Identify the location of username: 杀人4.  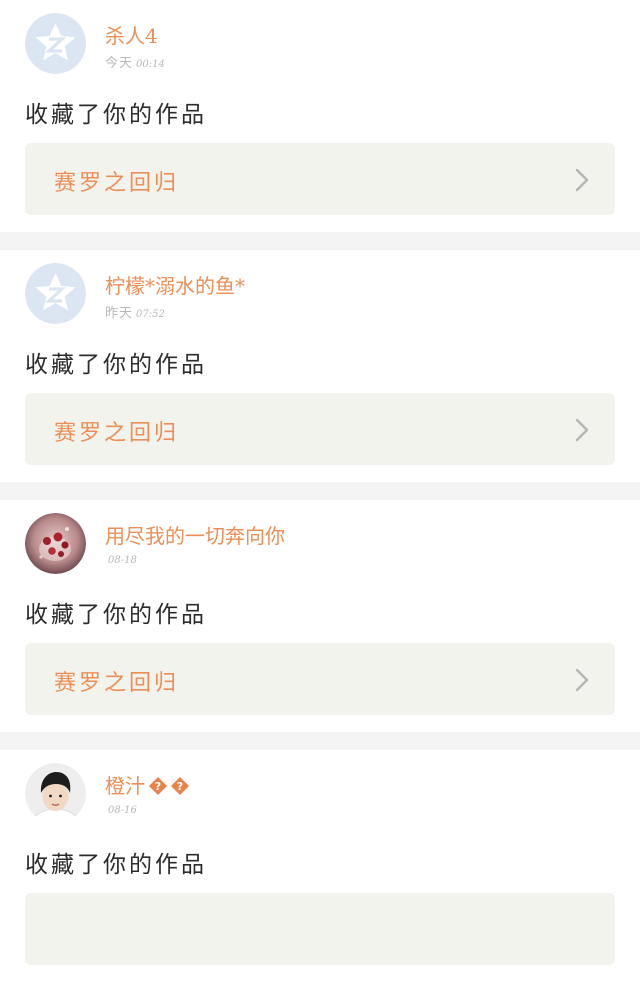
(131, 34).